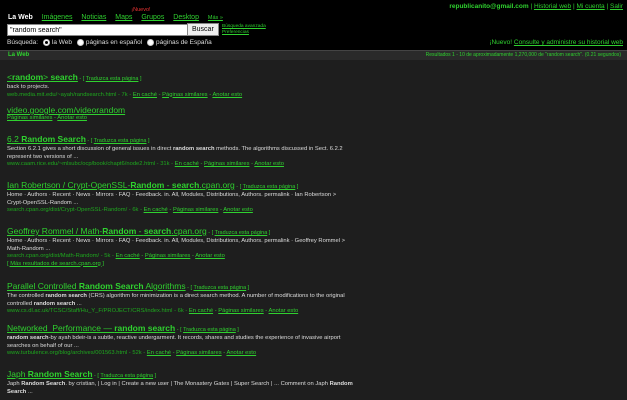 Image resolution: width=627 pixels, height=400 pixels. I want to click on tab-desktop: Desktop, so click(186, 17).